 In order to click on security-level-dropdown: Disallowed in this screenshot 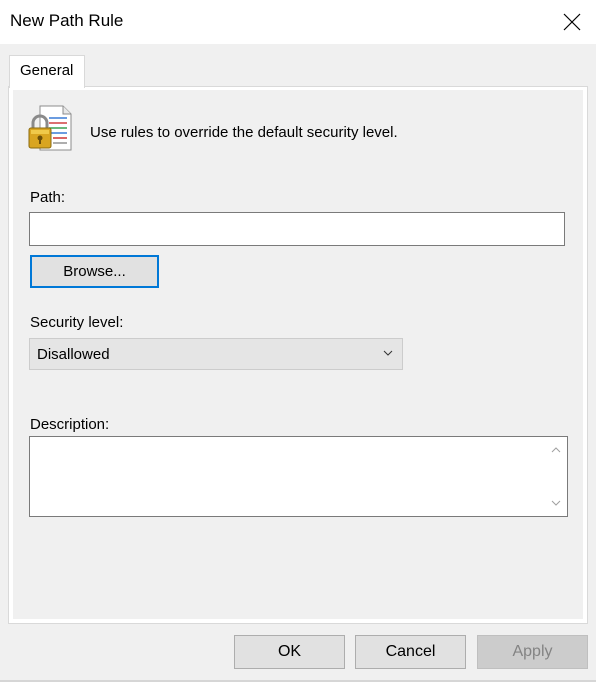, I will do `click(216, 354)`.